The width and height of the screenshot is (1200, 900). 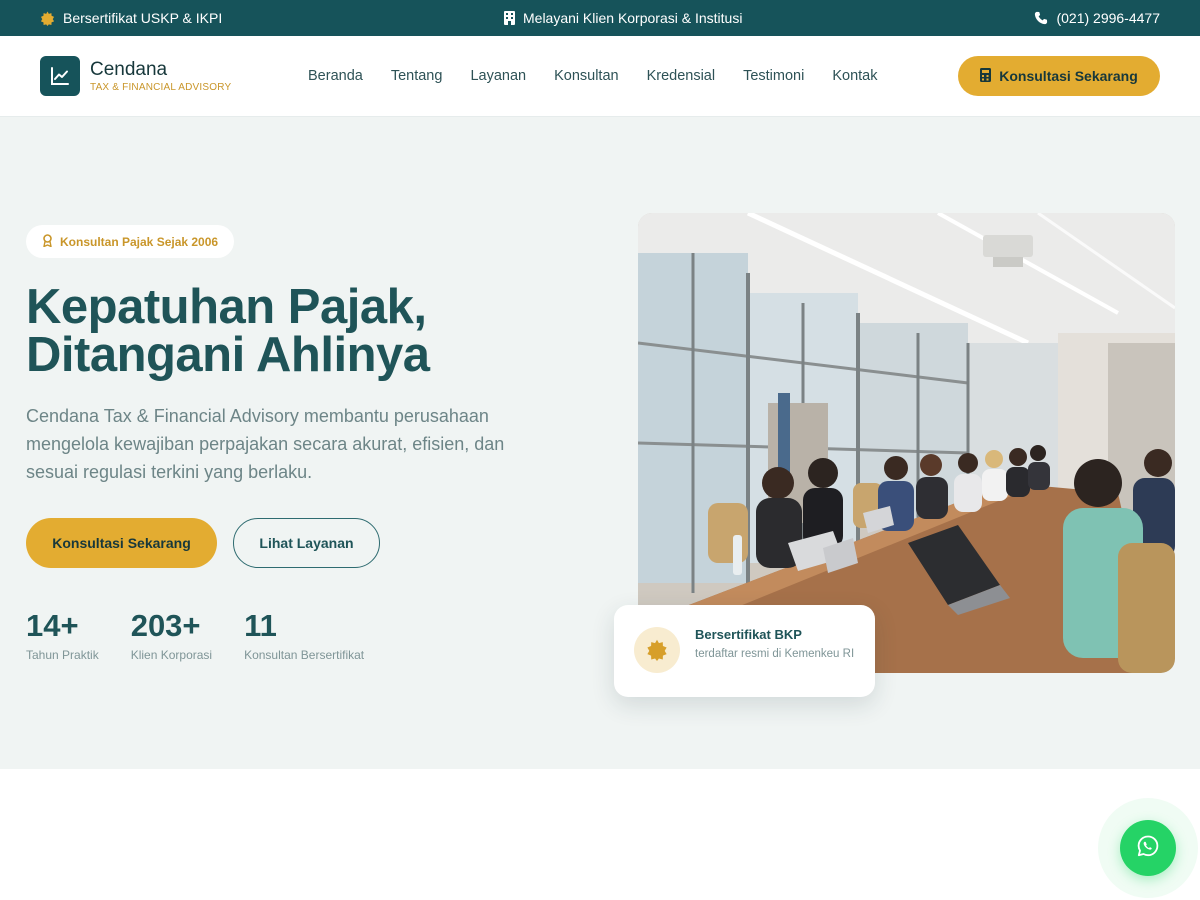 I want to click on chart-line-icon, so click(x=60, y=76).